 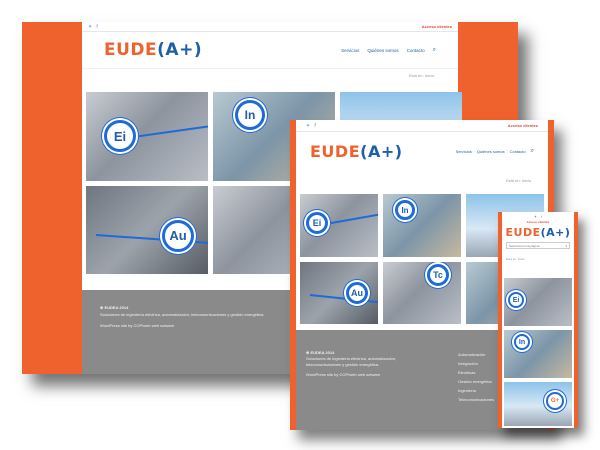 I want to click on page-select: Selecciona una página ▾, so click(x=538, y=245).